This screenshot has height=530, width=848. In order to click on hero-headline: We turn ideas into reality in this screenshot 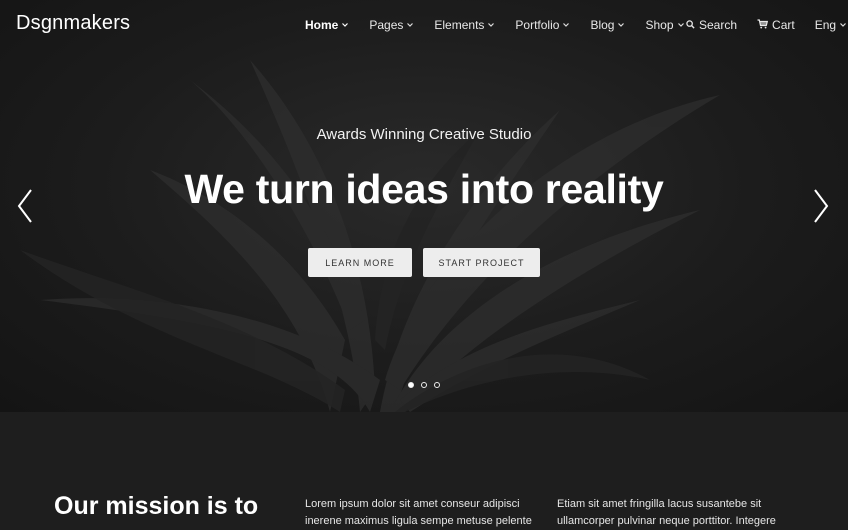, I will do `click(424, 189)`.